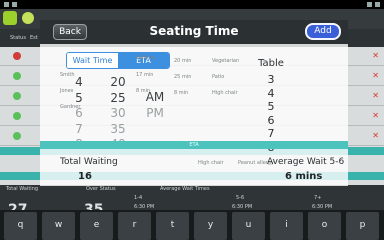  What do you see at coordinates (10, 18) in the screenshot?
I see `app-logo-icon` at bounding box center [10, 18].